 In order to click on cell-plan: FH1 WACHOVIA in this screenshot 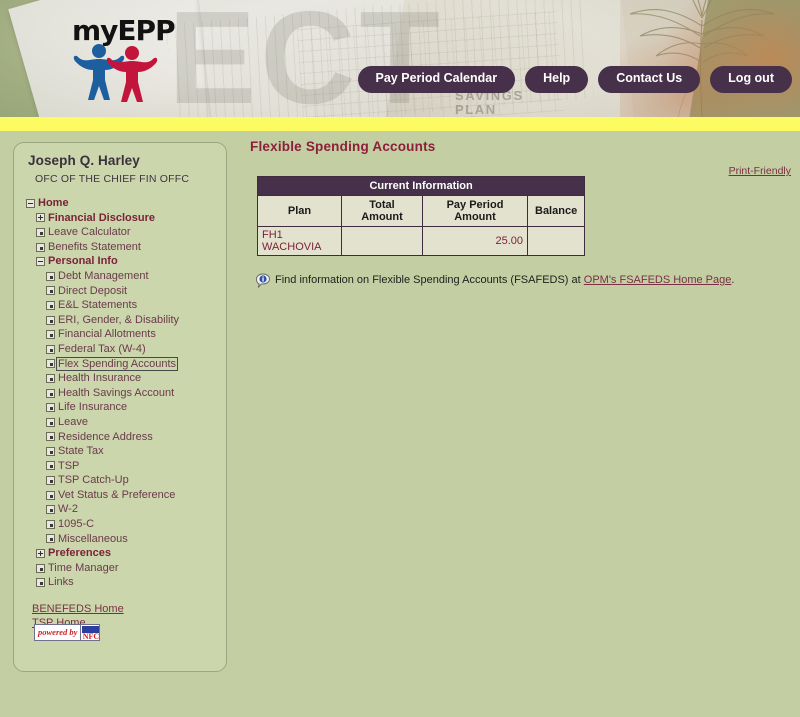, I will do `click(299, 241)`.